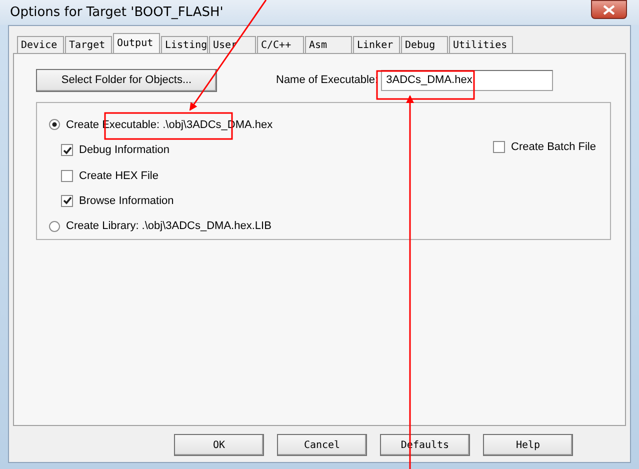 This screenshot has width=639, height=469. Describe the element at coordinates (481, 44) in the screenshot. I see `tab: Utilities` at that location.